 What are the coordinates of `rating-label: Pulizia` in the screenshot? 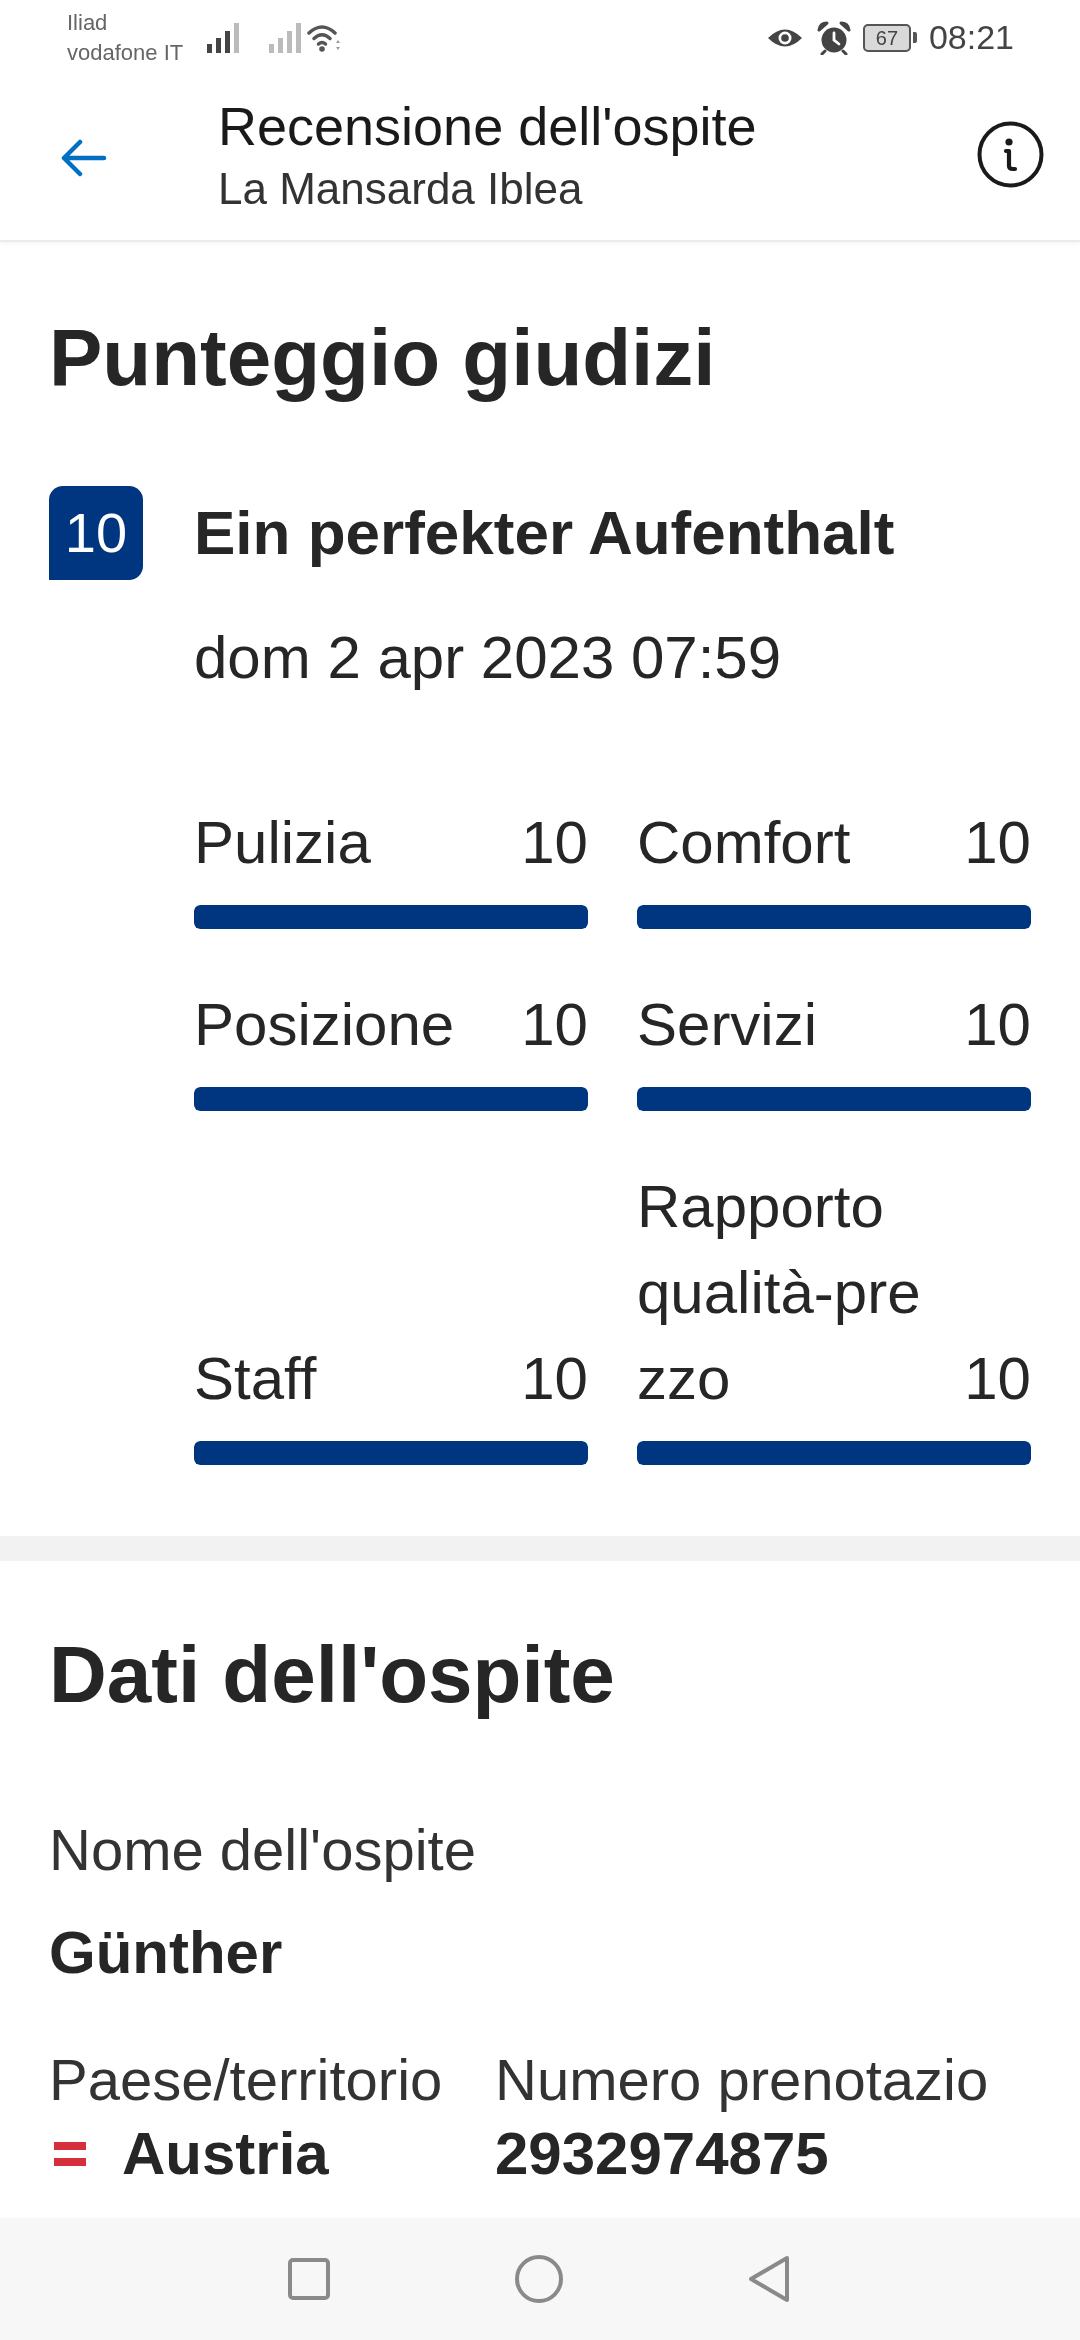 It's located at (282, 843).